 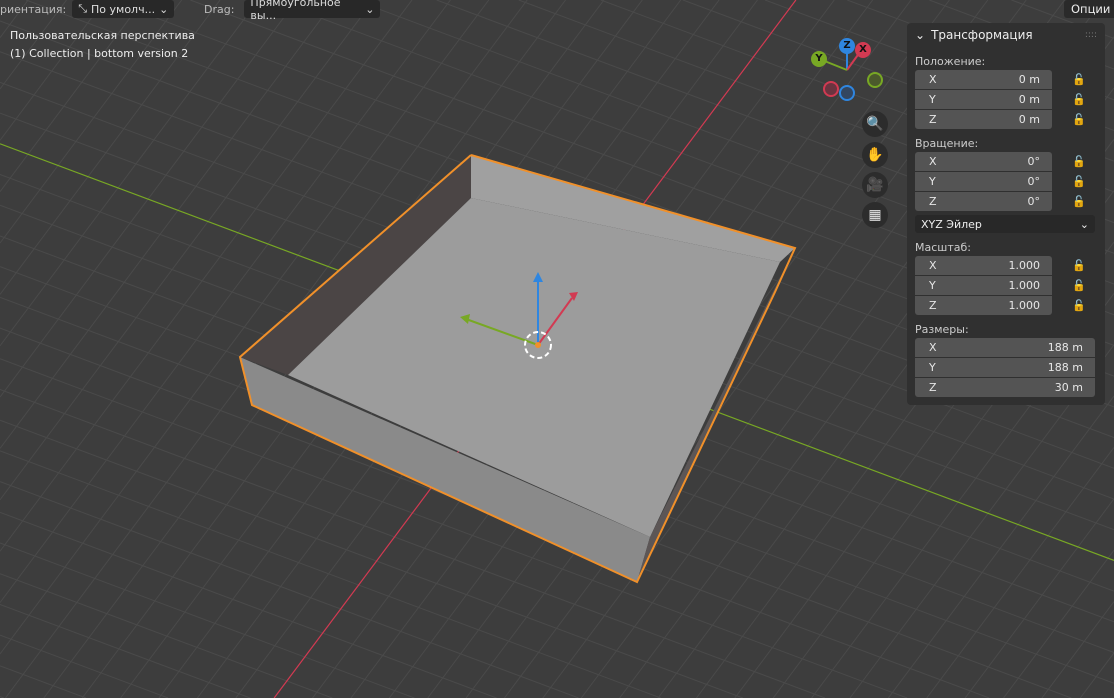 I want to click on panel-title: Трансформация, so click(x=982, y=35).